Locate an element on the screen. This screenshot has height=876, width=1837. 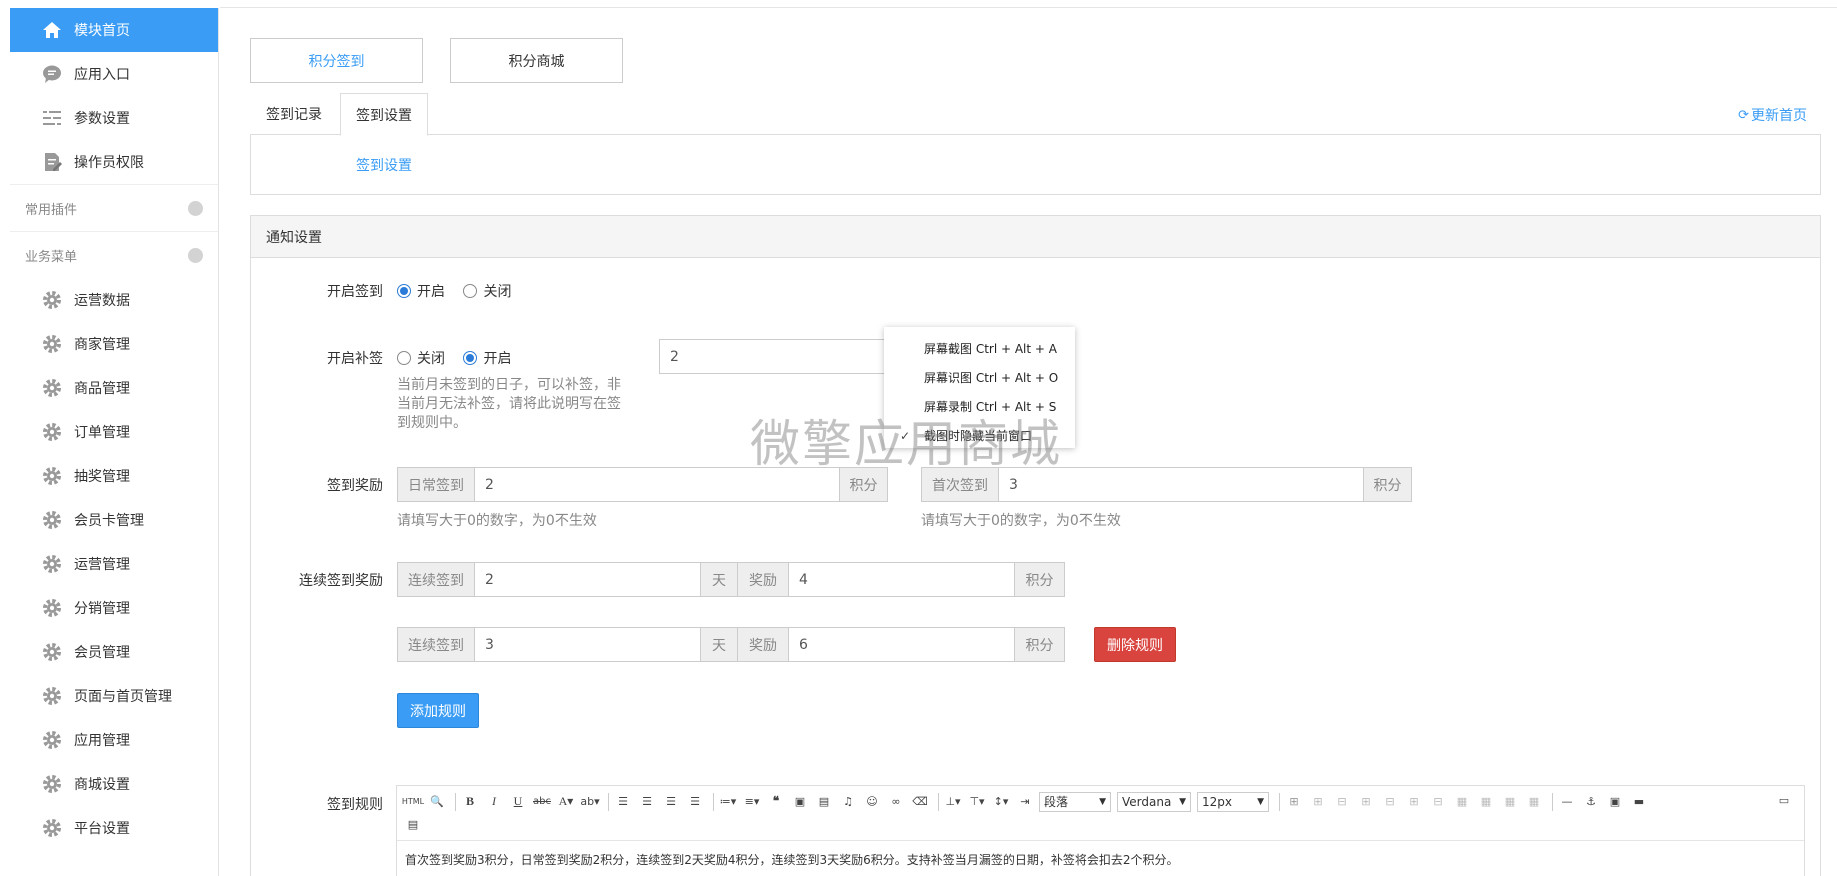
link-icon: ∞ is located at coordinates (896, 802).